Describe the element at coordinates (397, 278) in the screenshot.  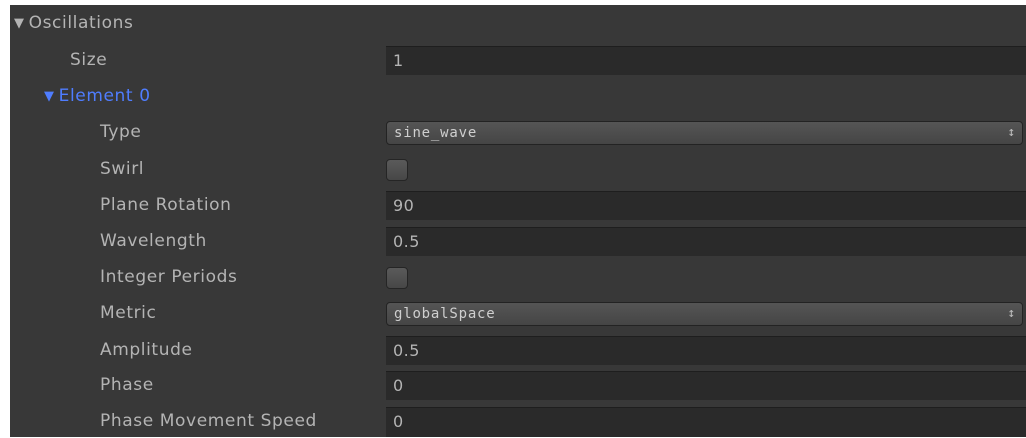
I see `integer-periods-checkbox` at that location.